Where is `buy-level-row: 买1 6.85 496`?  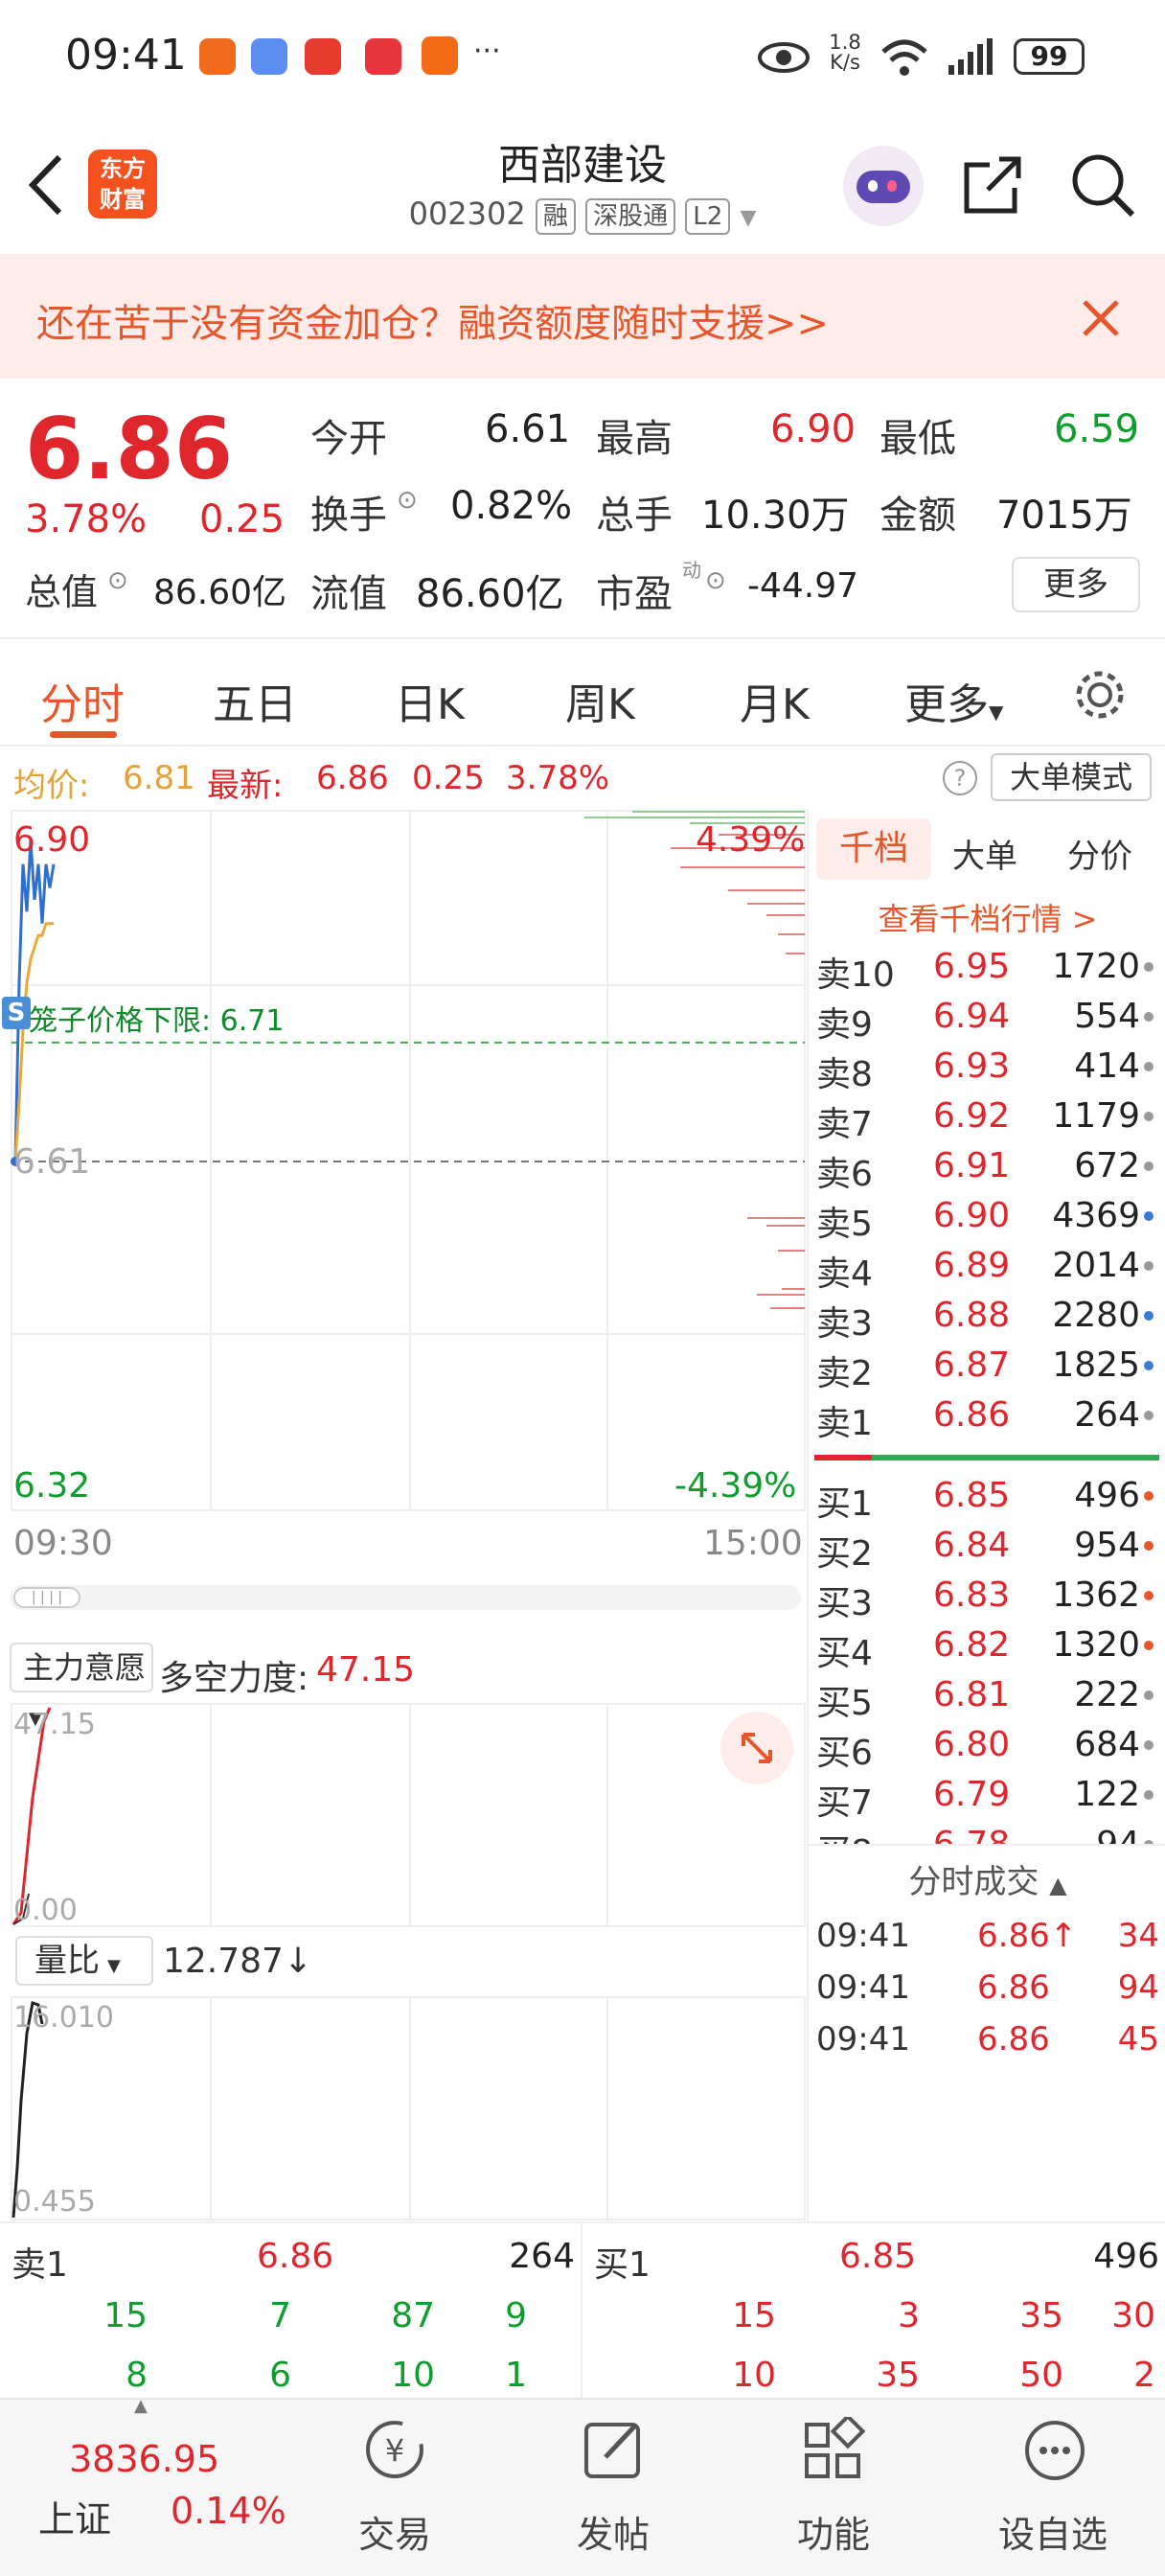 buy-level-row: 买1 6.85 496 is located at coordinates (987, 1498).